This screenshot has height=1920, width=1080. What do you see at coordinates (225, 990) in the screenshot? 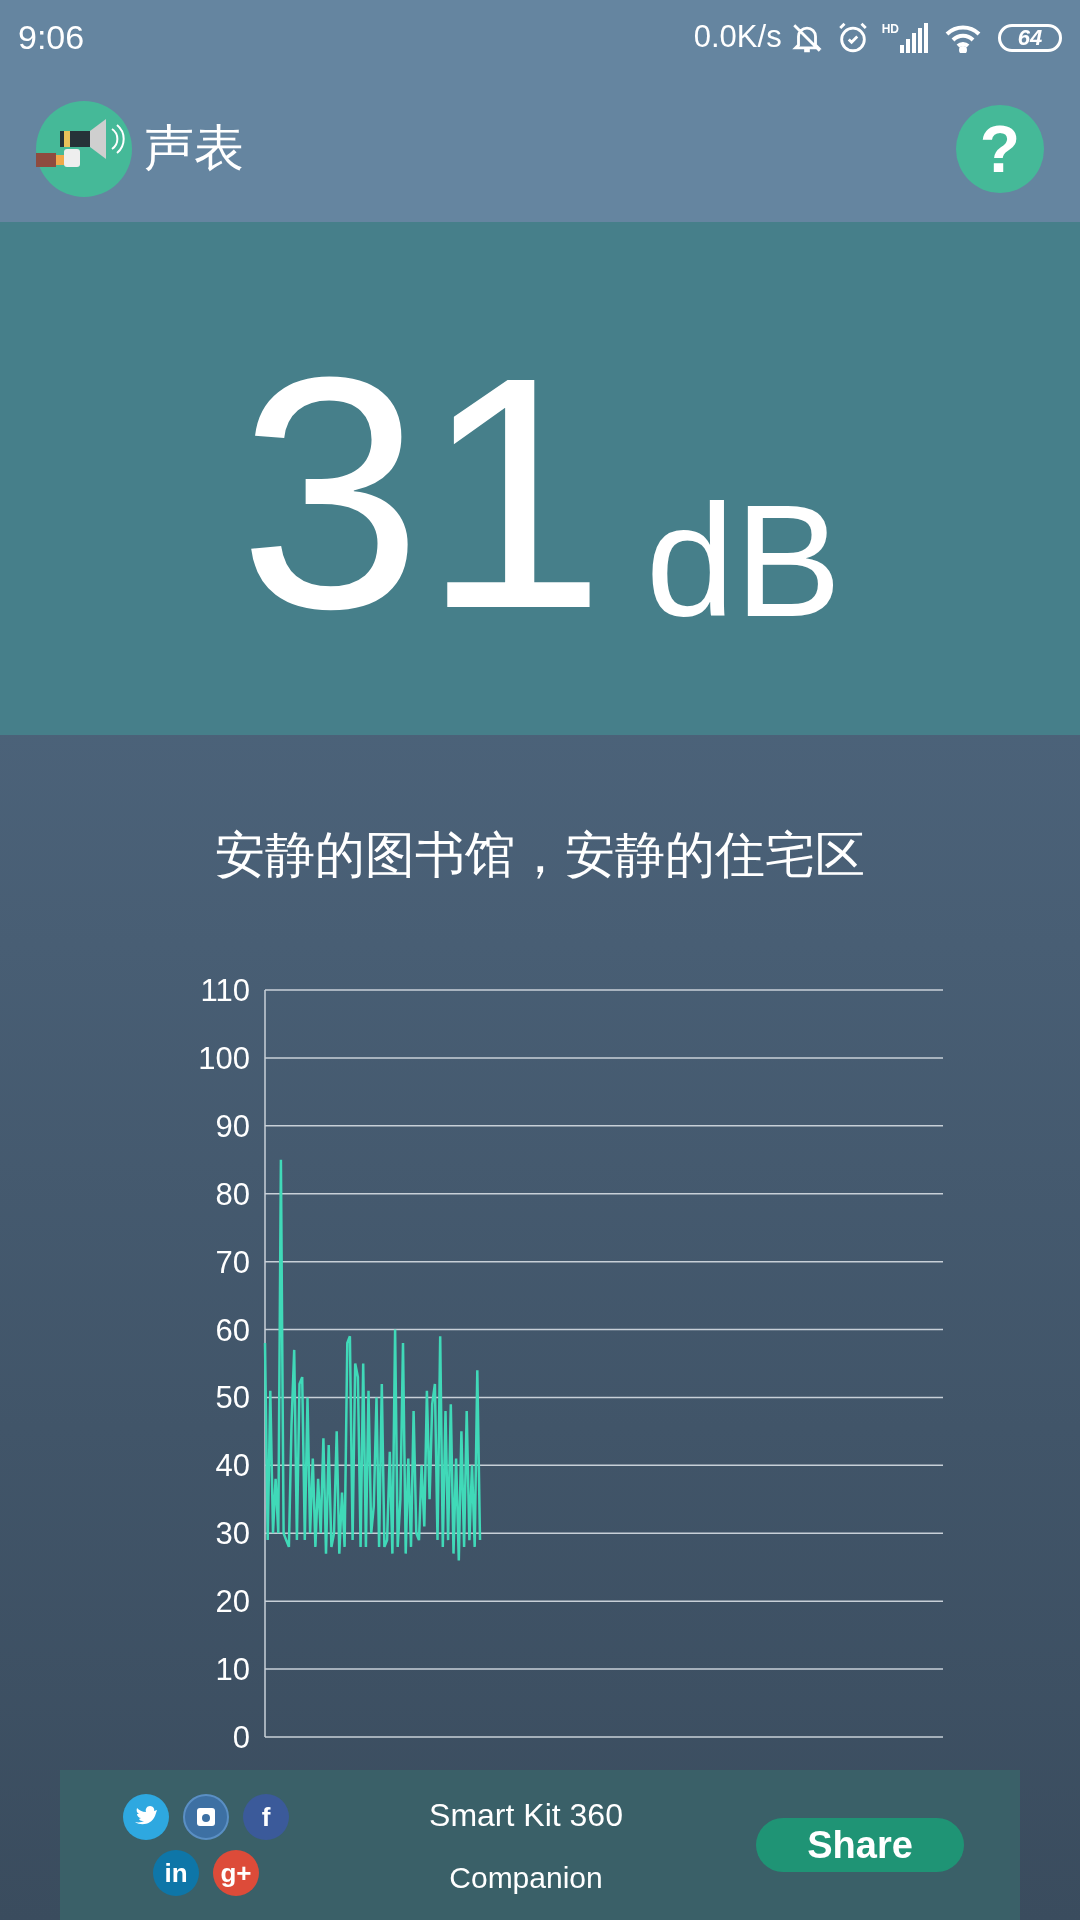
I see `y-axis-label: 110` at bounding box center [225, 990].